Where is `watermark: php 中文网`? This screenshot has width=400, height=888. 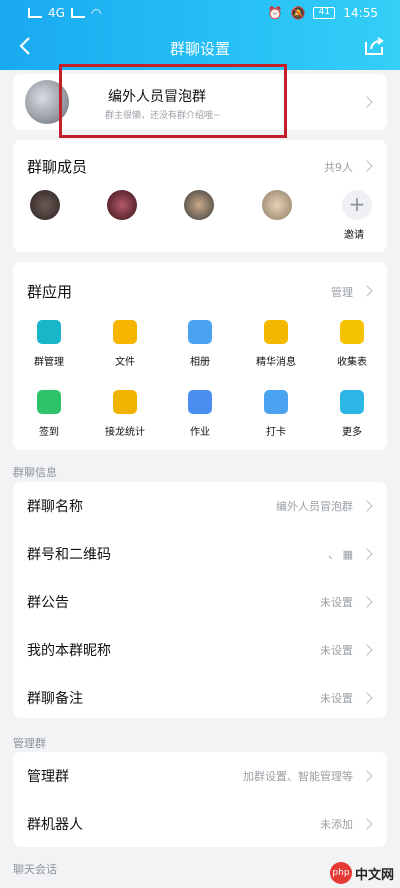
watermark: php 中文网 is located at coordinates (361, 873).